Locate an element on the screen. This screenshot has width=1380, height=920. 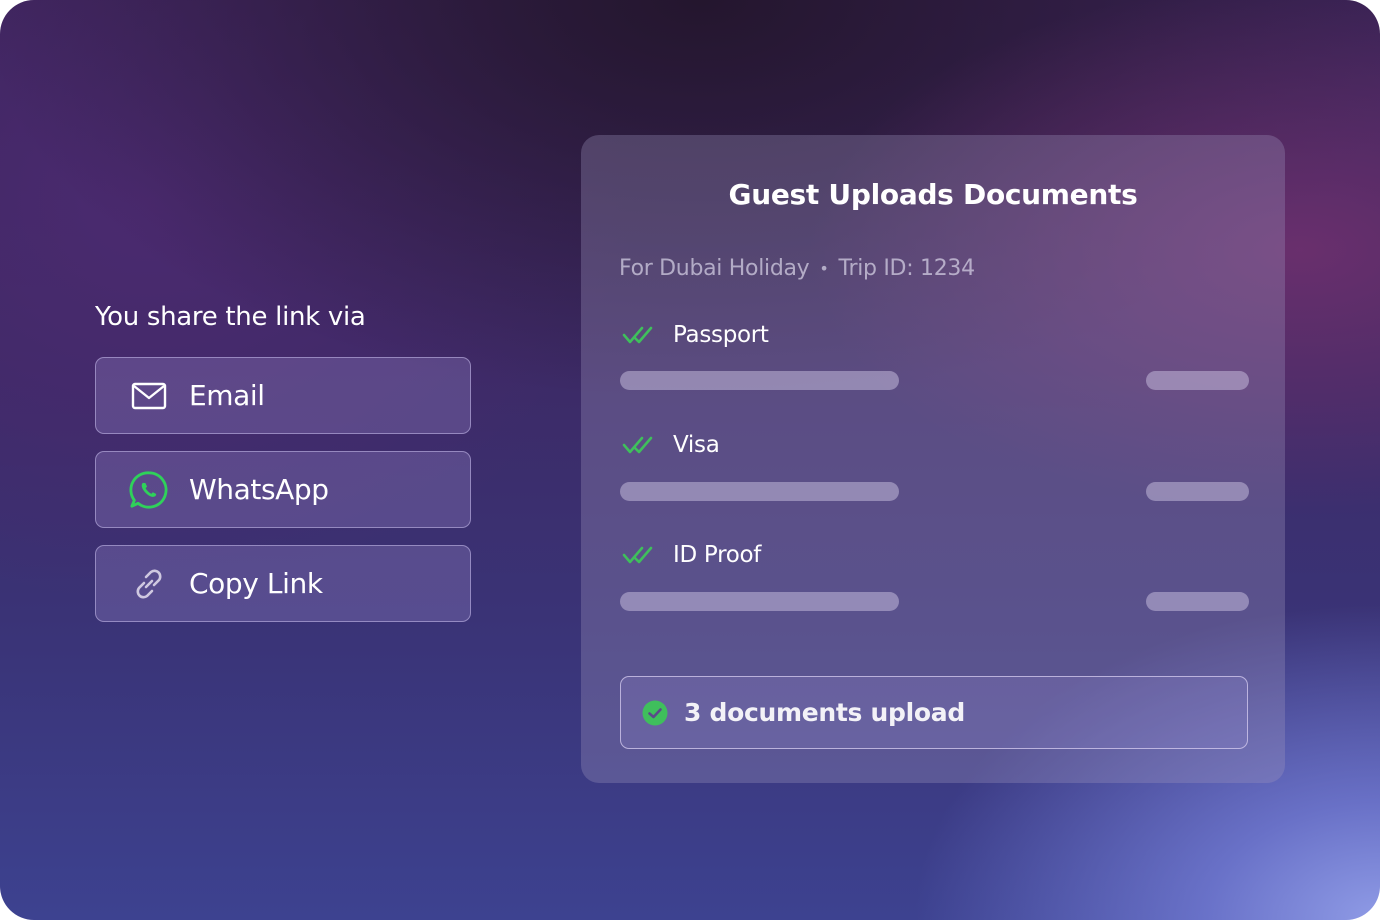
copy-link-label: Copy Link is located at coordinates (256, 583).